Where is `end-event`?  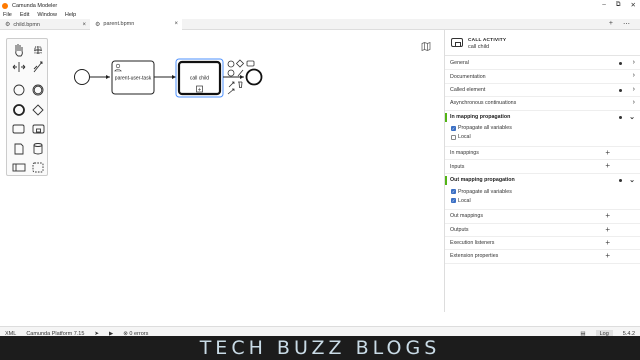 end-event is located at coordinates (254, 77).